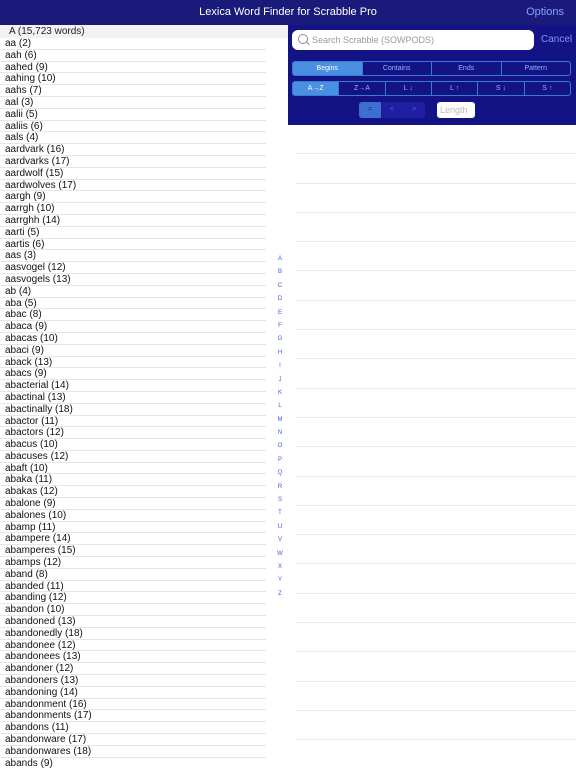 This screenshot has height=768, width=576. What do you see at coordinates (133, 634) in the screenshot?
I see `word-row: abandonedly (18)` at bounding box center [133, 634].